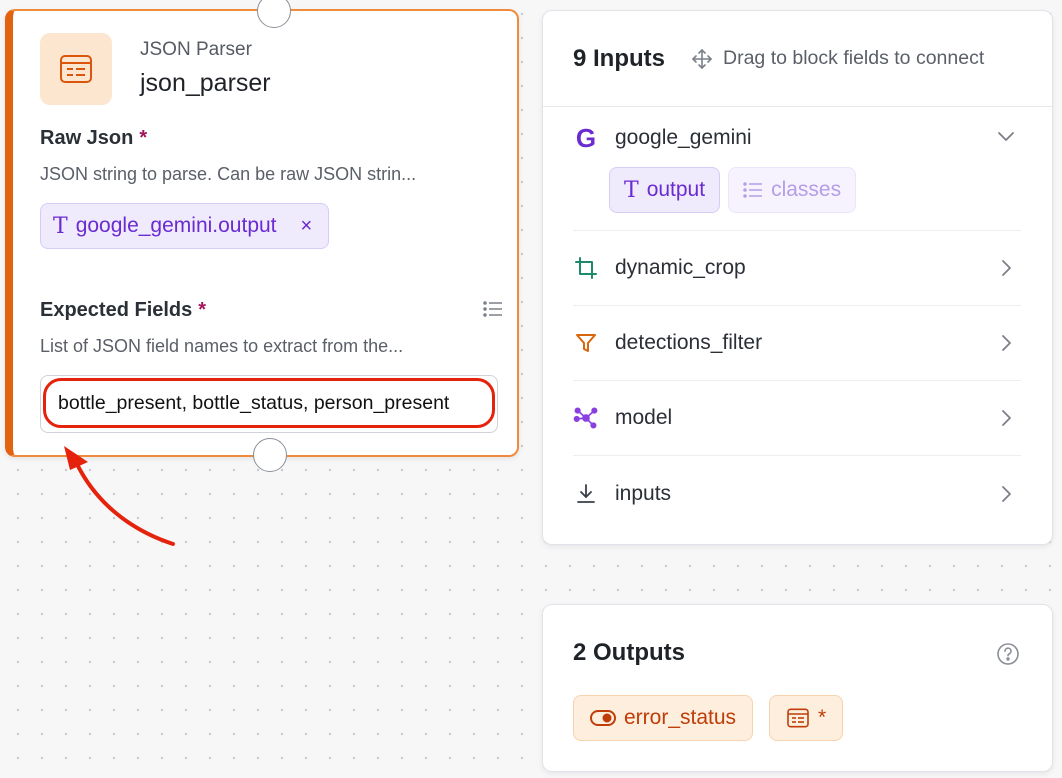  What do you see at coordinates (196, 49) in the screenshot?
I see `node-type-label: JSON Parser` at bounding box center [196, 49].